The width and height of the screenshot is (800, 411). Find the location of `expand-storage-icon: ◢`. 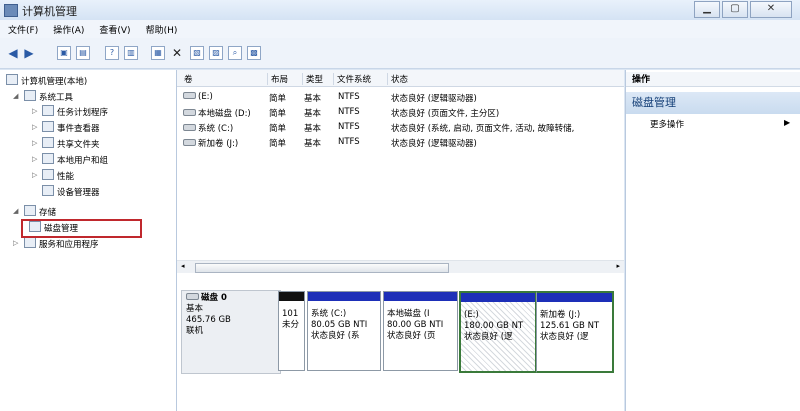

expand-storage-icon: ◢ is located at coordinates (15, 211).